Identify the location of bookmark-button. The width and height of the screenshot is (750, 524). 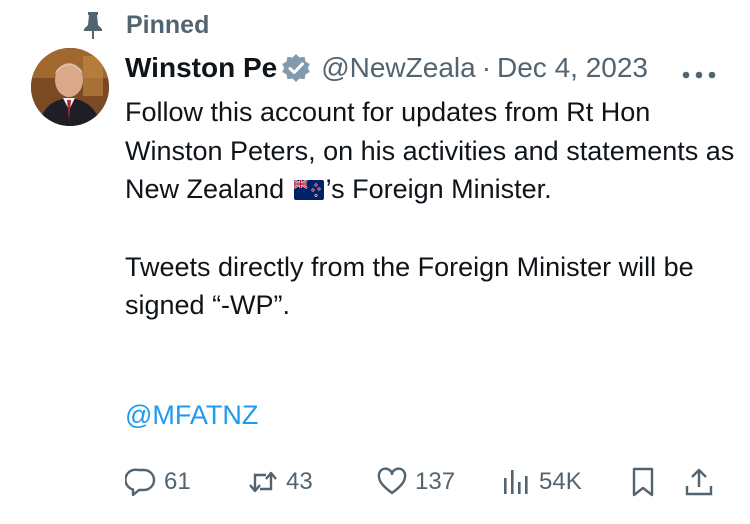
(643, 482).